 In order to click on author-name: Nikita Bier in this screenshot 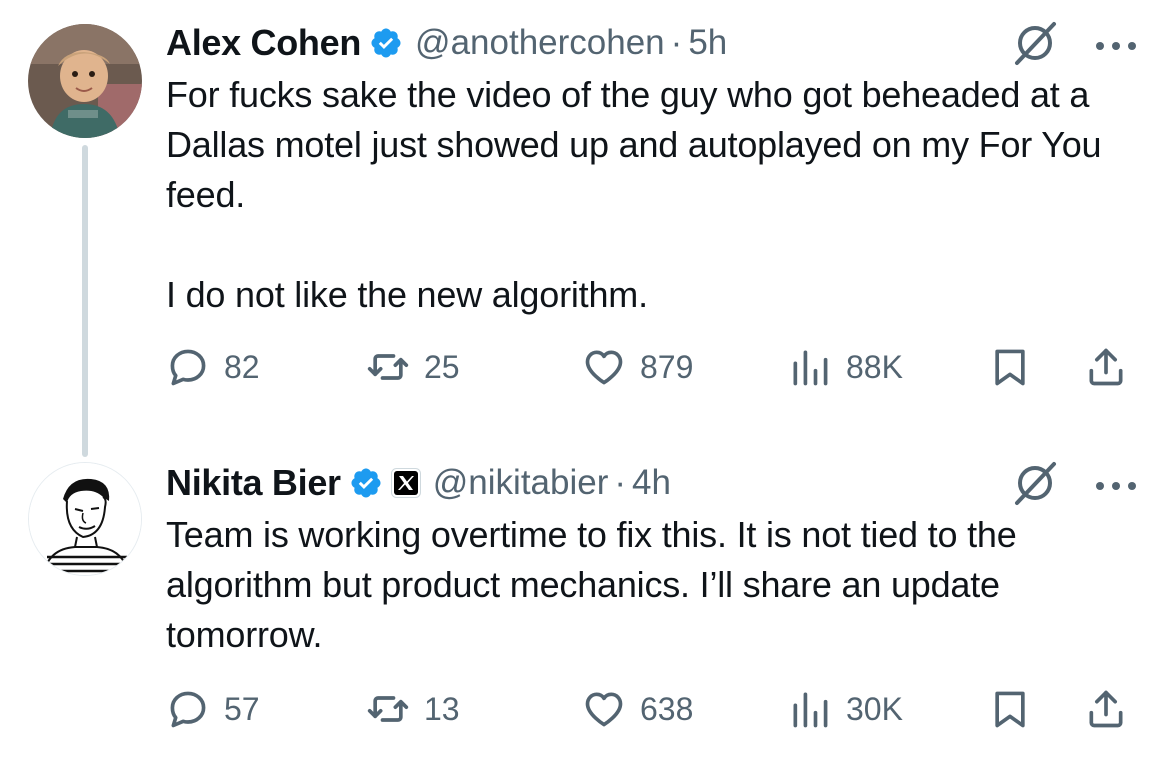, I will do `click(253, 483)`.